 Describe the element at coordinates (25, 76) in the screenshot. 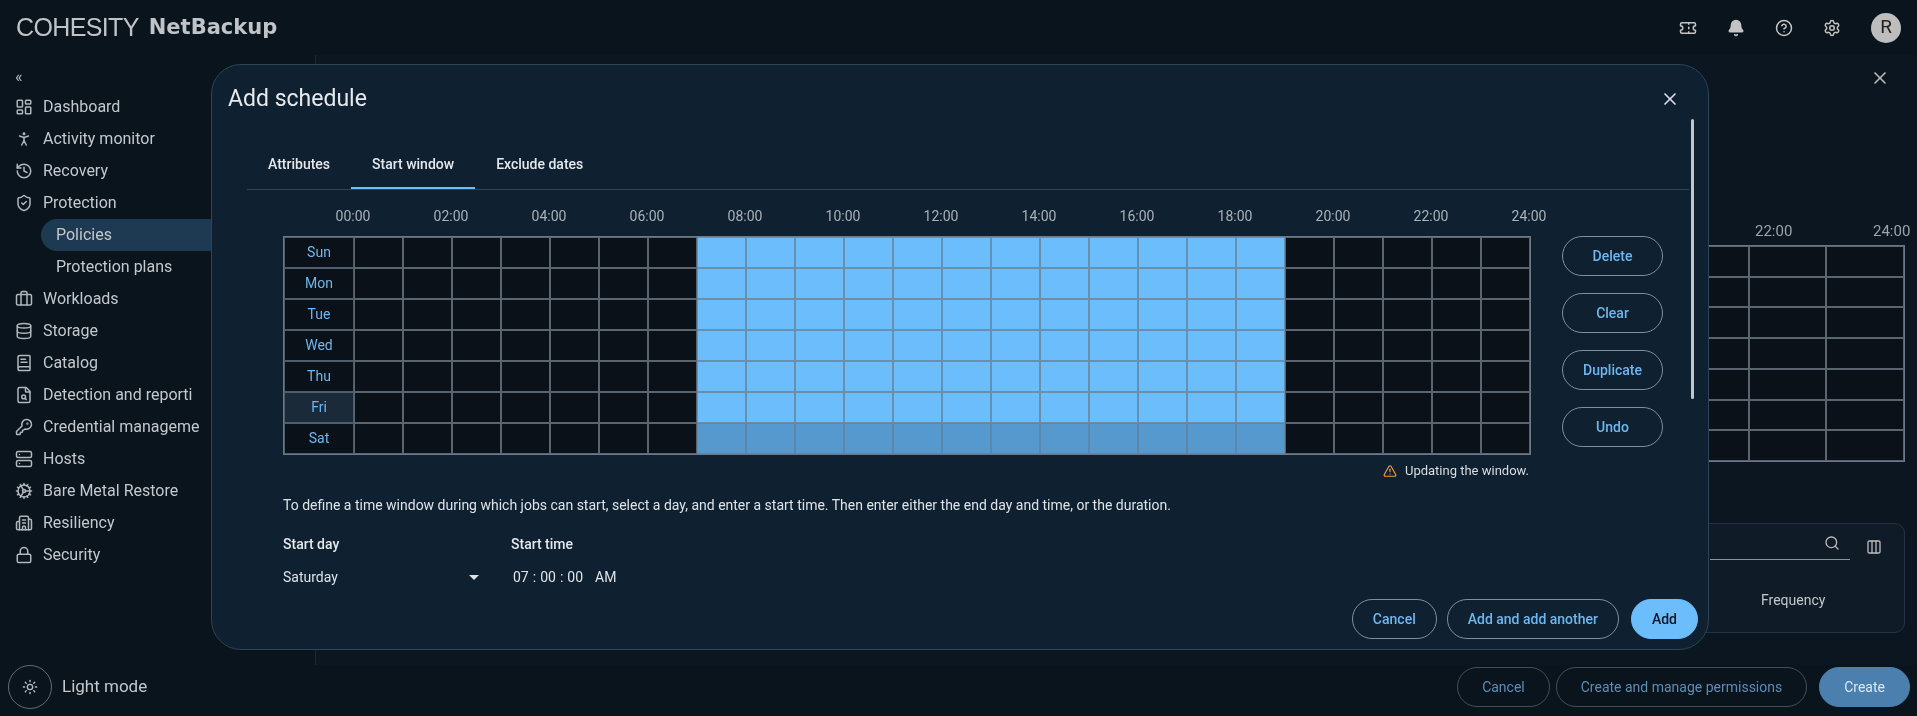

I see `collapse-button: «` at that location.